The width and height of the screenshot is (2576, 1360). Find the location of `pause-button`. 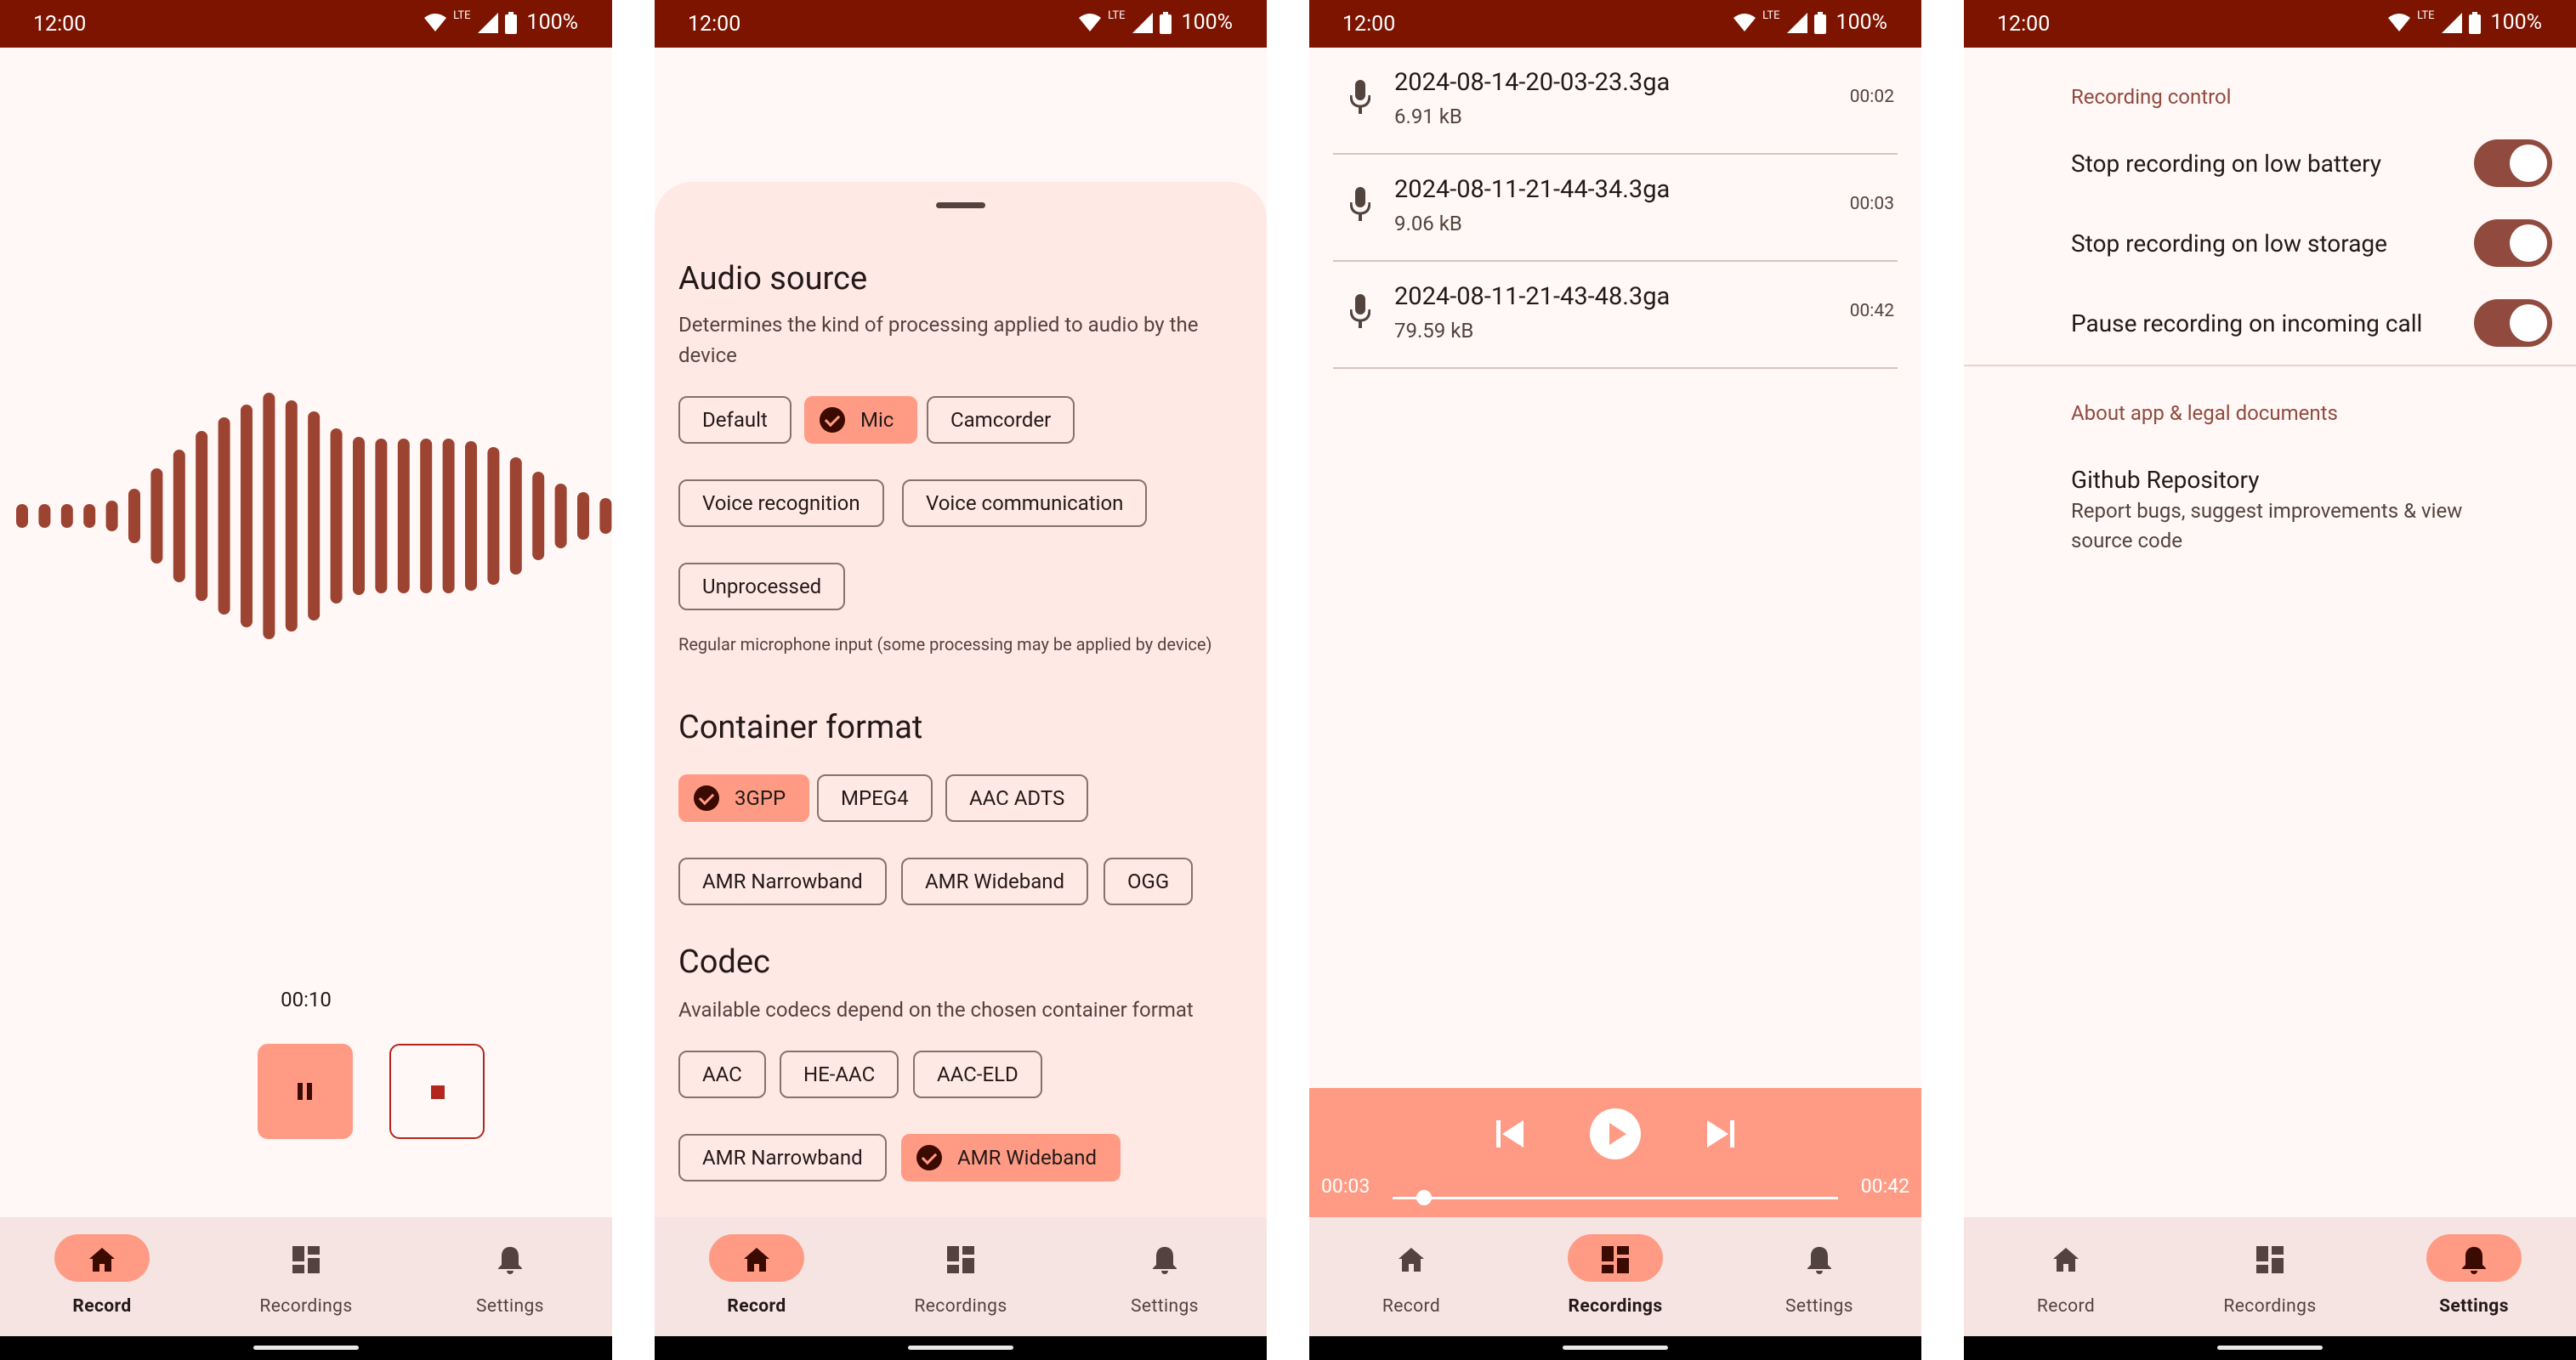

pause-button is located at coordinates (306, 1091).